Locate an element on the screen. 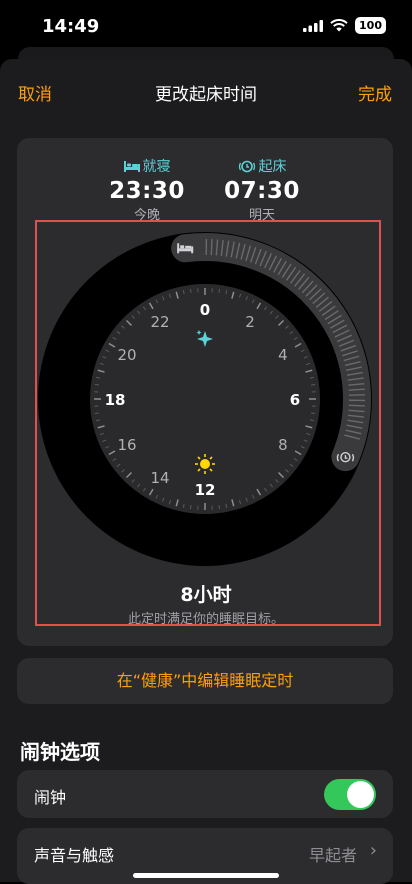 The height and width of the screenshot is (884, 412). sleep-duration: 8小时 is located at coordinates (206, 593).